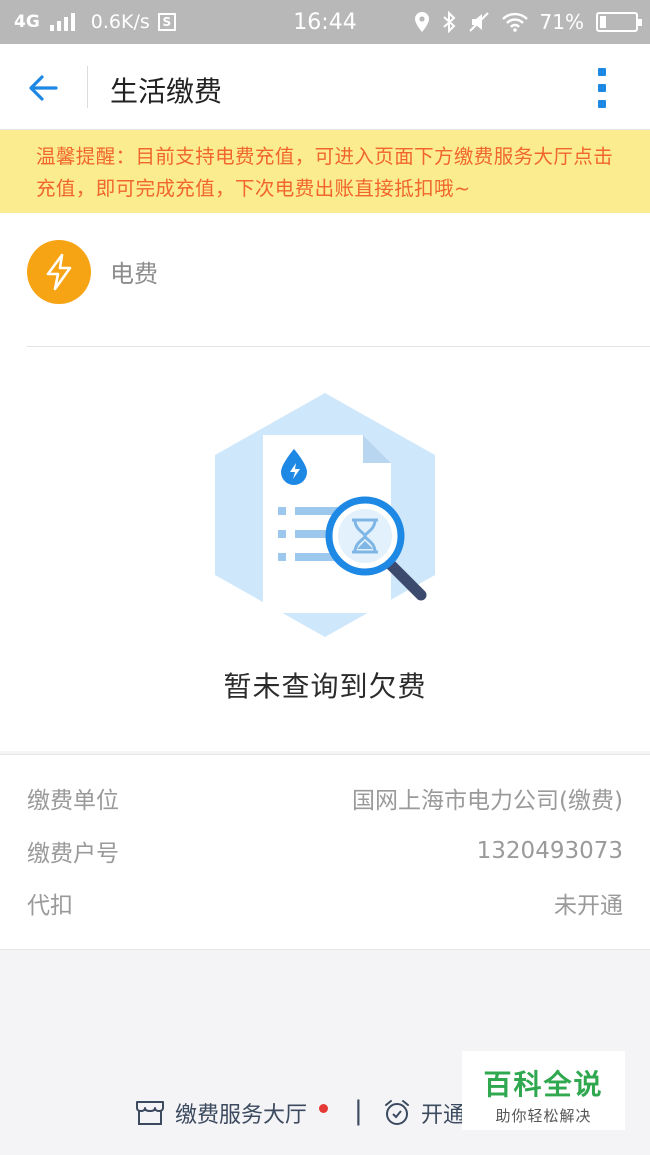 The image size is (650, 1155). Describe the element at coordinates (487, 801) in the screenshot. I see `info-value: 国网上海市电力公司(缴费)` at that location.